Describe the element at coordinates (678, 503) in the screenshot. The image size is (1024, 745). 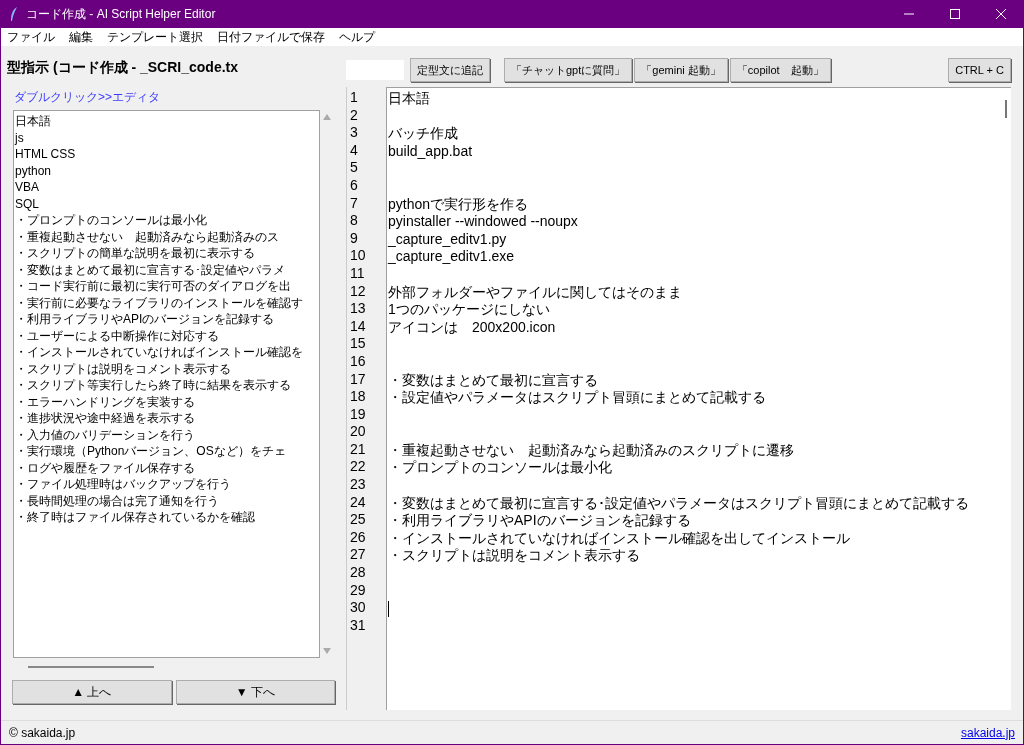
I see `code-line: ・変数はまとめて最初に宣言する･設定値やパラメータはスクリプト冒頭にまとめて記載する` at that location.